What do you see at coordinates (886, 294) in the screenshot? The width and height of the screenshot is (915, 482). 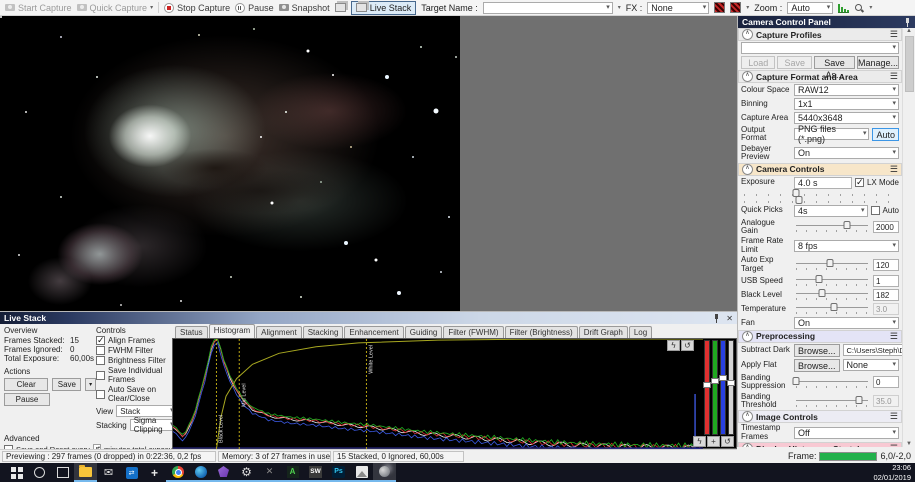 I see `black-level-value: 182` at bounding box center [886, 294].